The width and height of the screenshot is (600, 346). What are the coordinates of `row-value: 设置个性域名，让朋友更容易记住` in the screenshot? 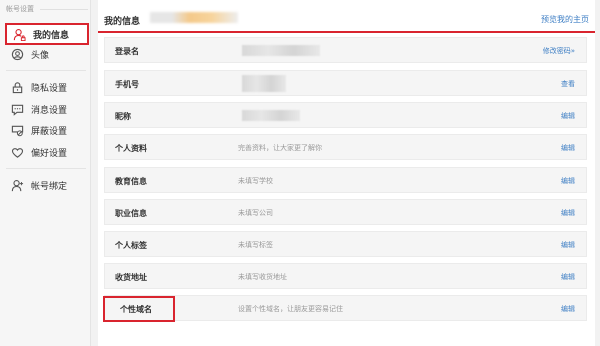 It's located at (290, 309).